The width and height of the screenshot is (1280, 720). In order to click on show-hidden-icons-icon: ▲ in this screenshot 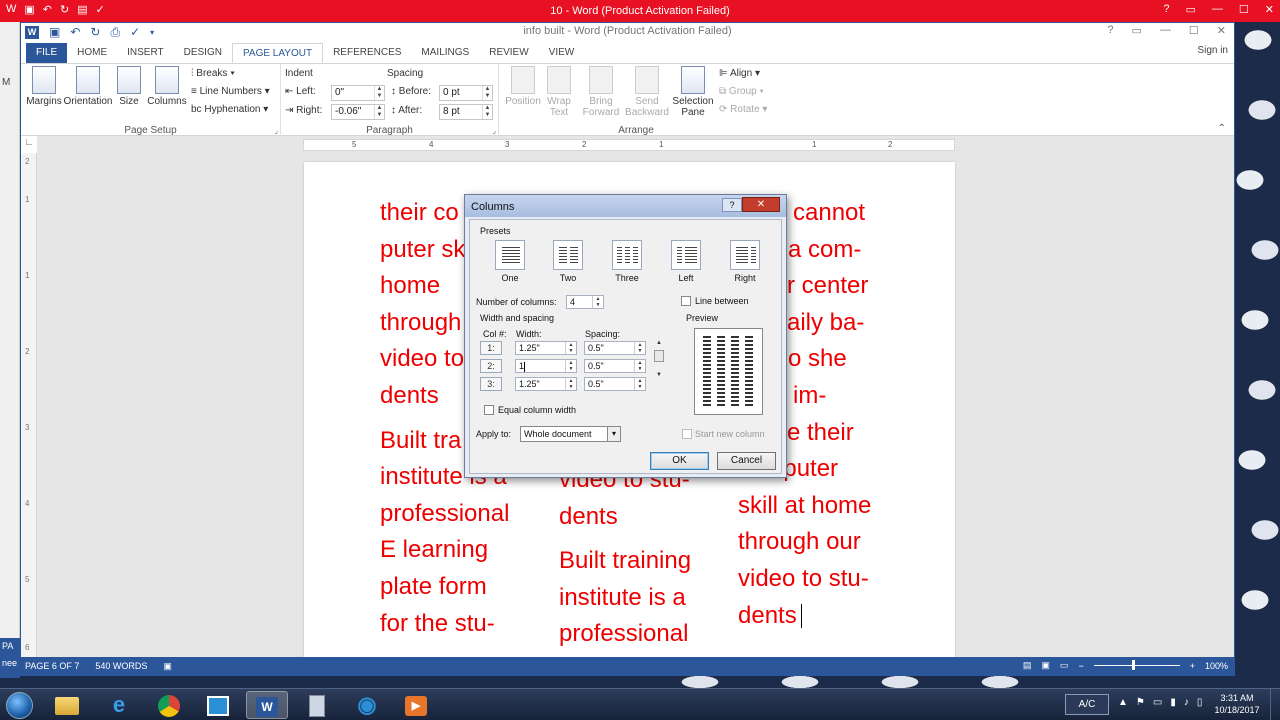, I will do `click(1123, 702)`.